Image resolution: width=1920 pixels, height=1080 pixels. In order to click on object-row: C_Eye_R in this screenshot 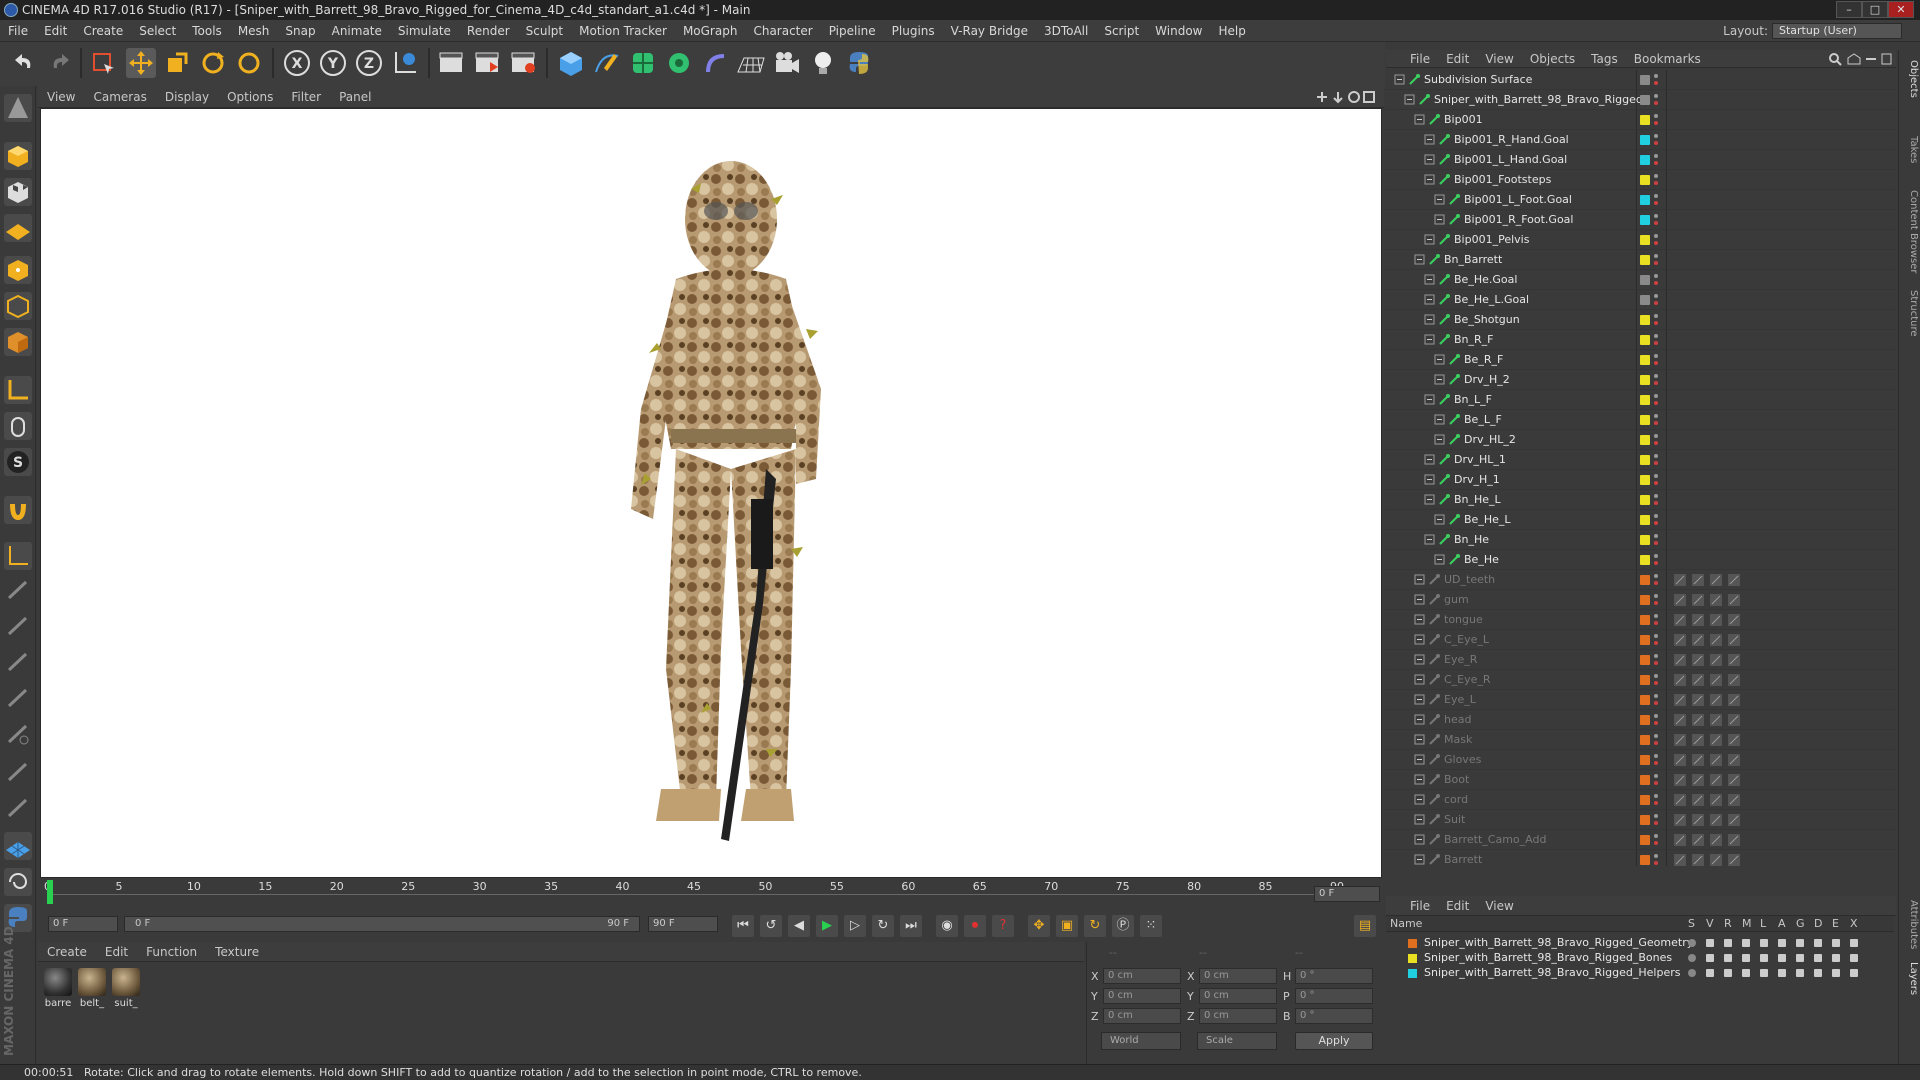, I will do `click(1640, 680)`.